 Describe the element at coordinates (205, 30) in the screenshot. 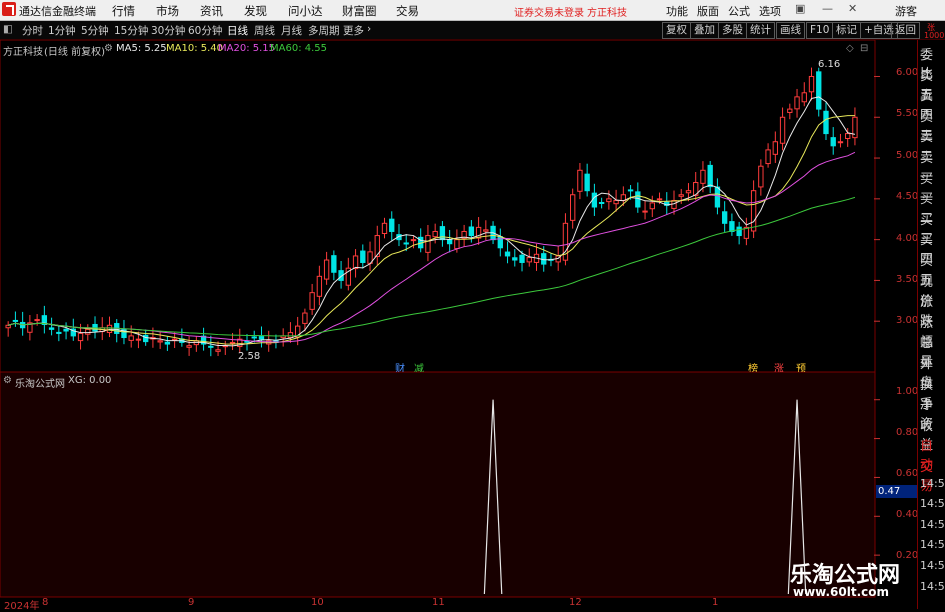

I see `tab-60min: 60分钟` at that location.